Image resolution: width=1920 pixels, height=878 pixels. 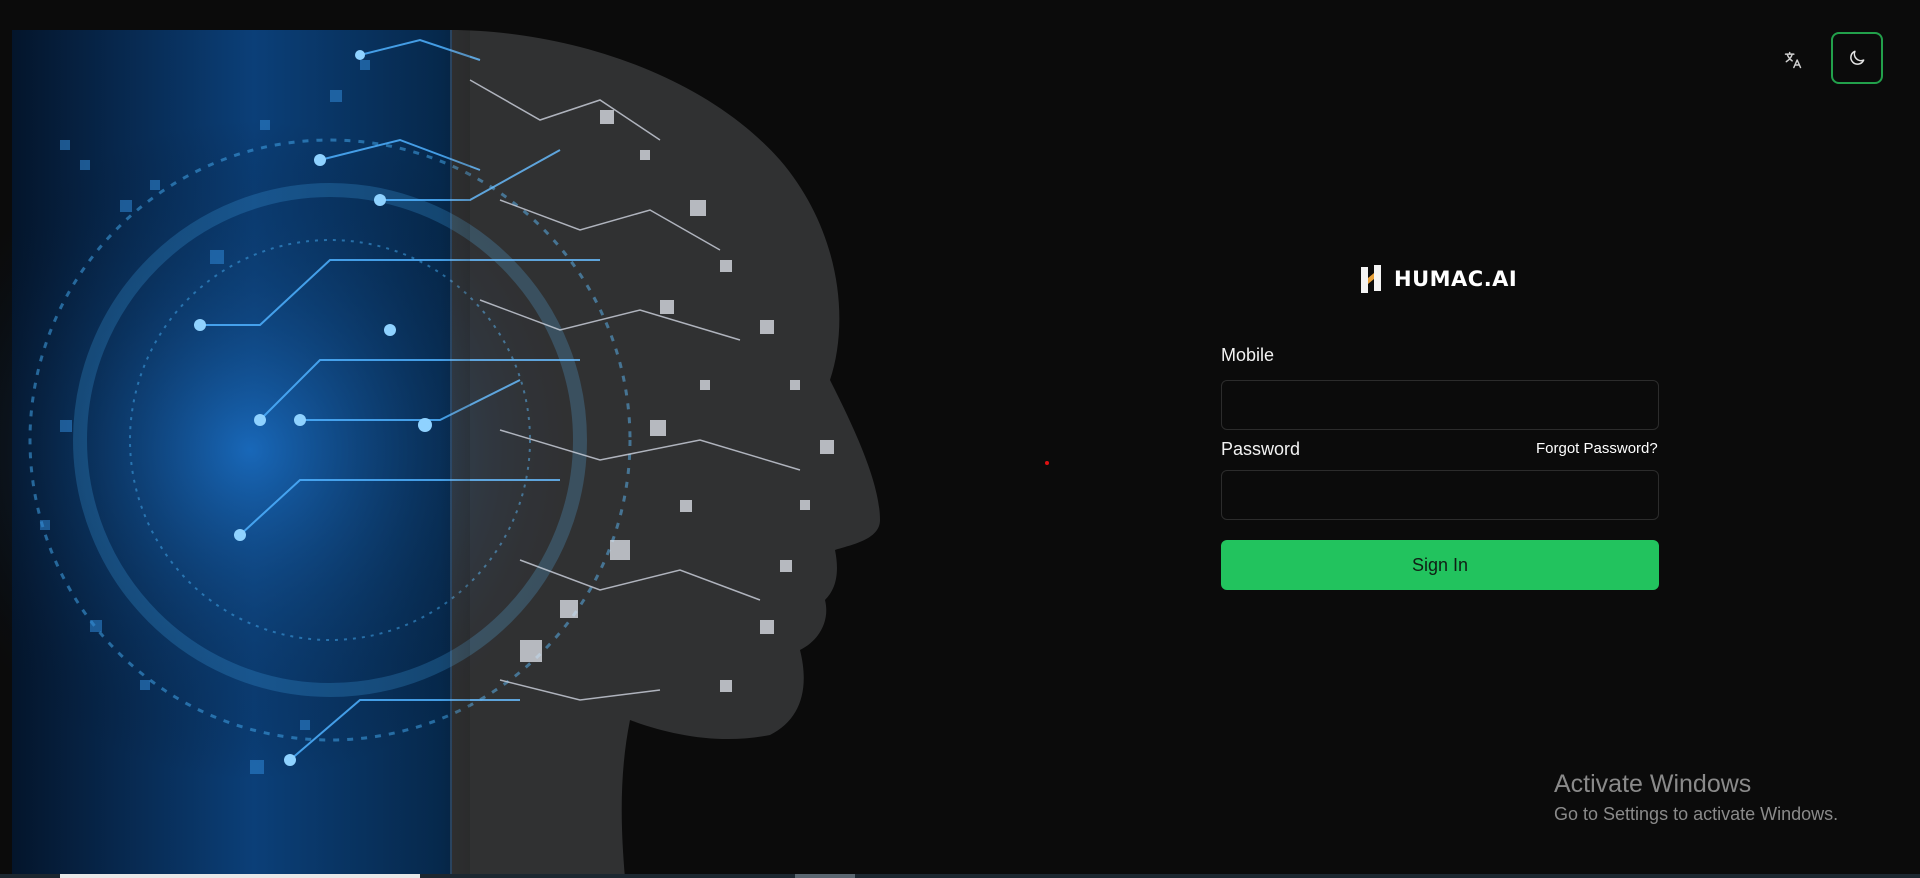 What do you see at coordinates (1047, 463) in the screenshot?
I see `cursor-dot` at bounding box center [1047, 463].